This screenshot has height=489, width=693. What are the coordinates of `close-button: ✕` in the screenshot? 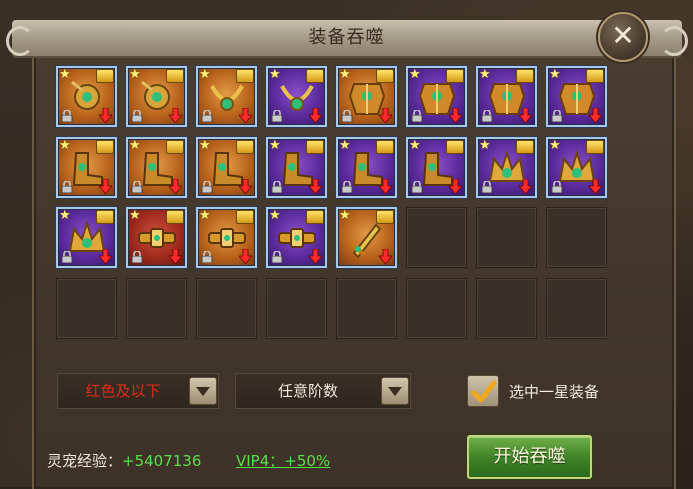 It's located at (623, 37).